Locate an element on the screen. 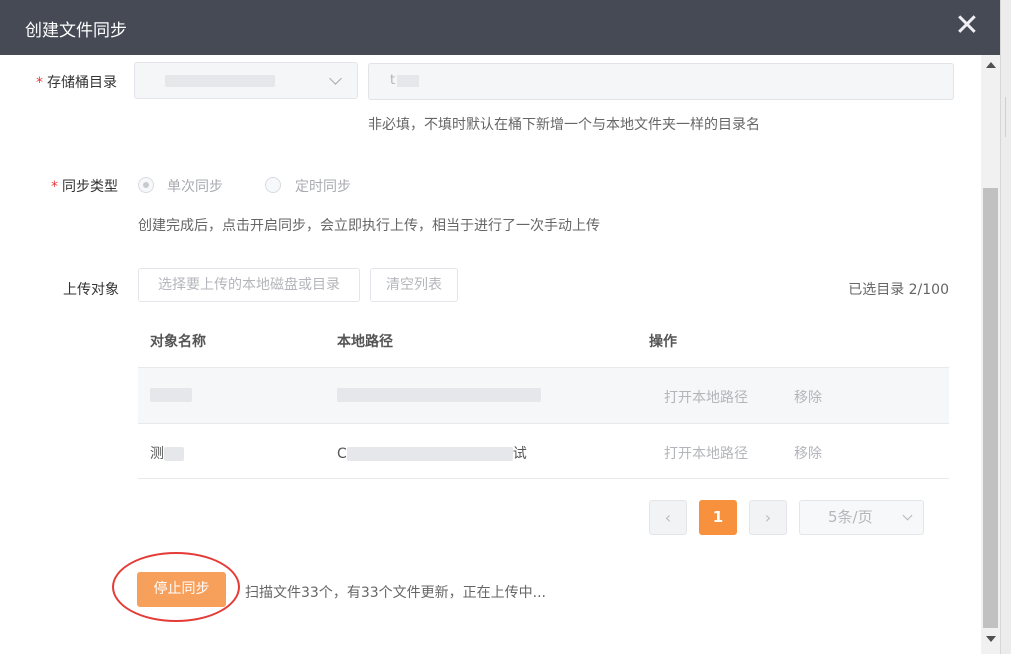 The width and height of the screenshot is (1011, 654). redacted-bucket-name is located at coordinates (220, 81).